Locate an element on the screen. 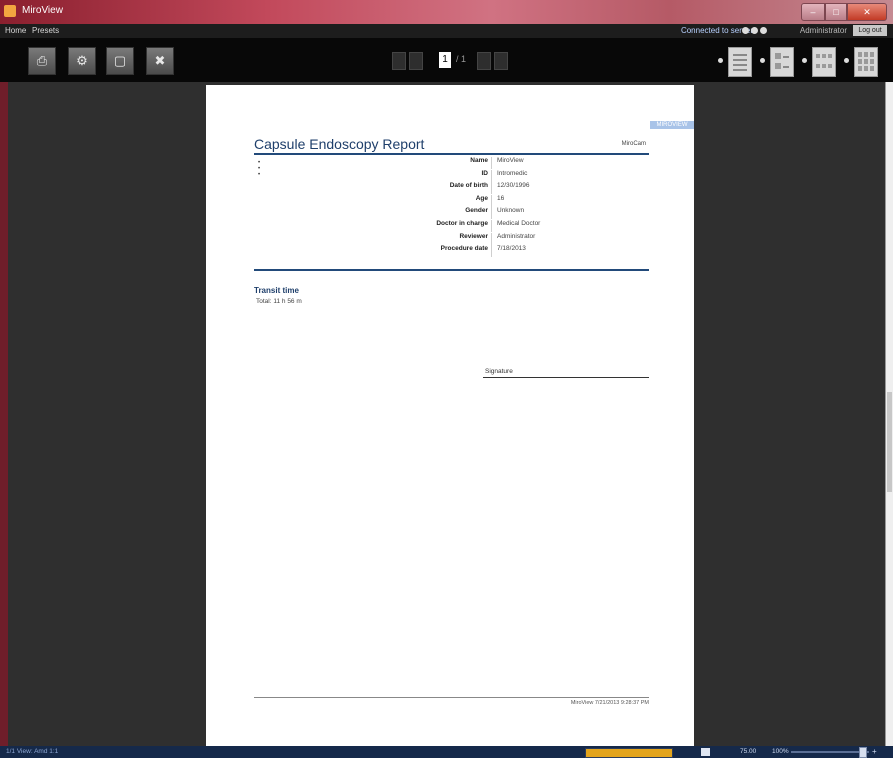 The image size is (893, 758). vertical-scrollbar is located at coordinates (889, 414).